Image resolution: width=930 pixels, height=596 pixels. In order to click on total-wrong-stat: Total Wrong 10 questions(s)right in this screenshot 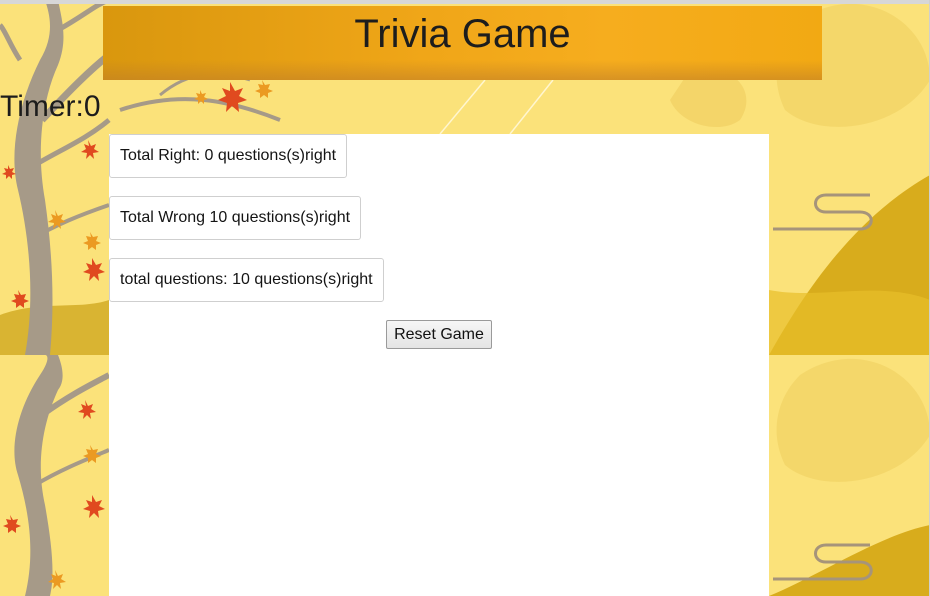, I will do `click(235, 218)`.